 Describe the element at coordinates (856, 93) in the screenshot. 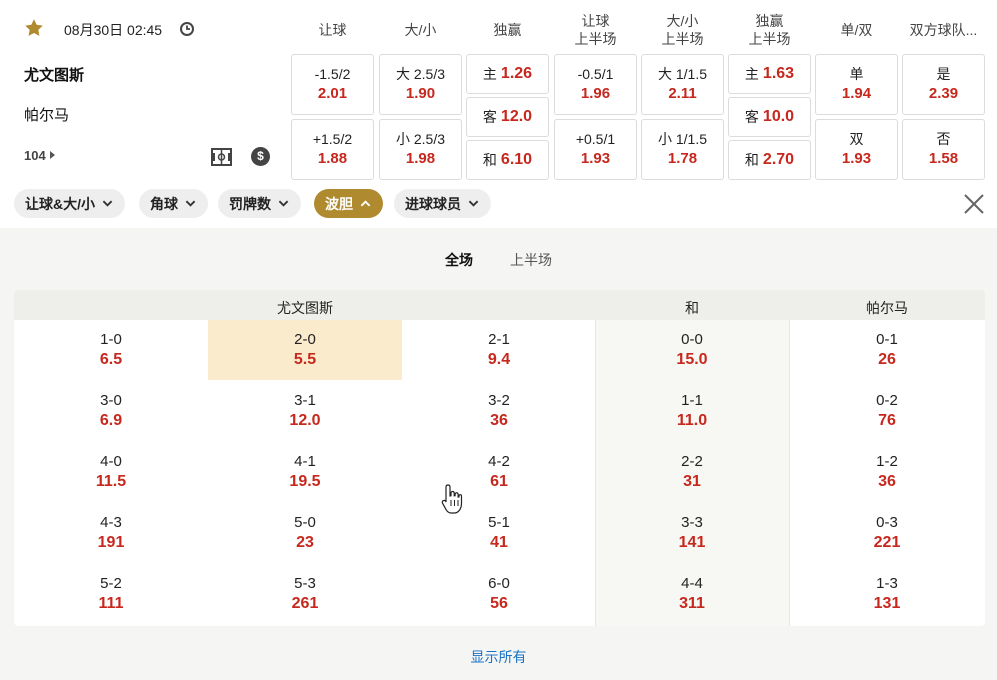

I see `odds-value: 1.94` at that location.